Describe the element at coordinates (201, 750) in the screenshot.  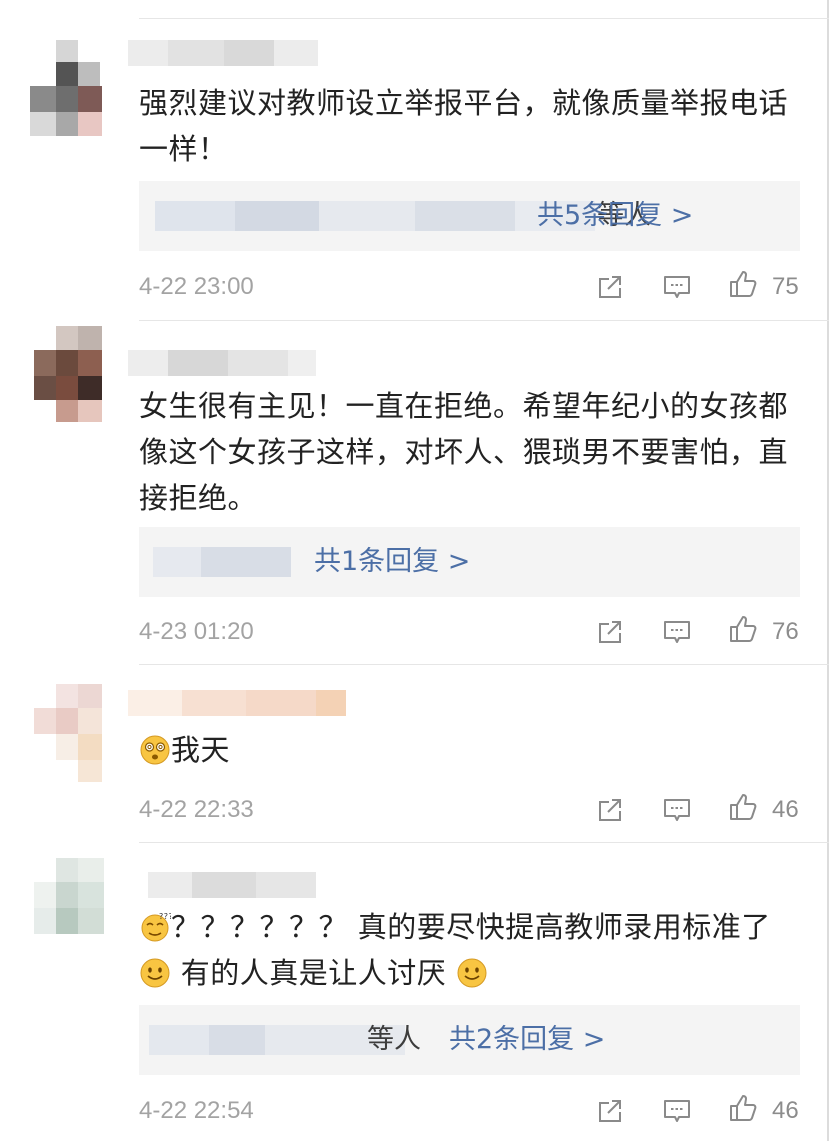
I see `comment-text-body: 我天` at that location.